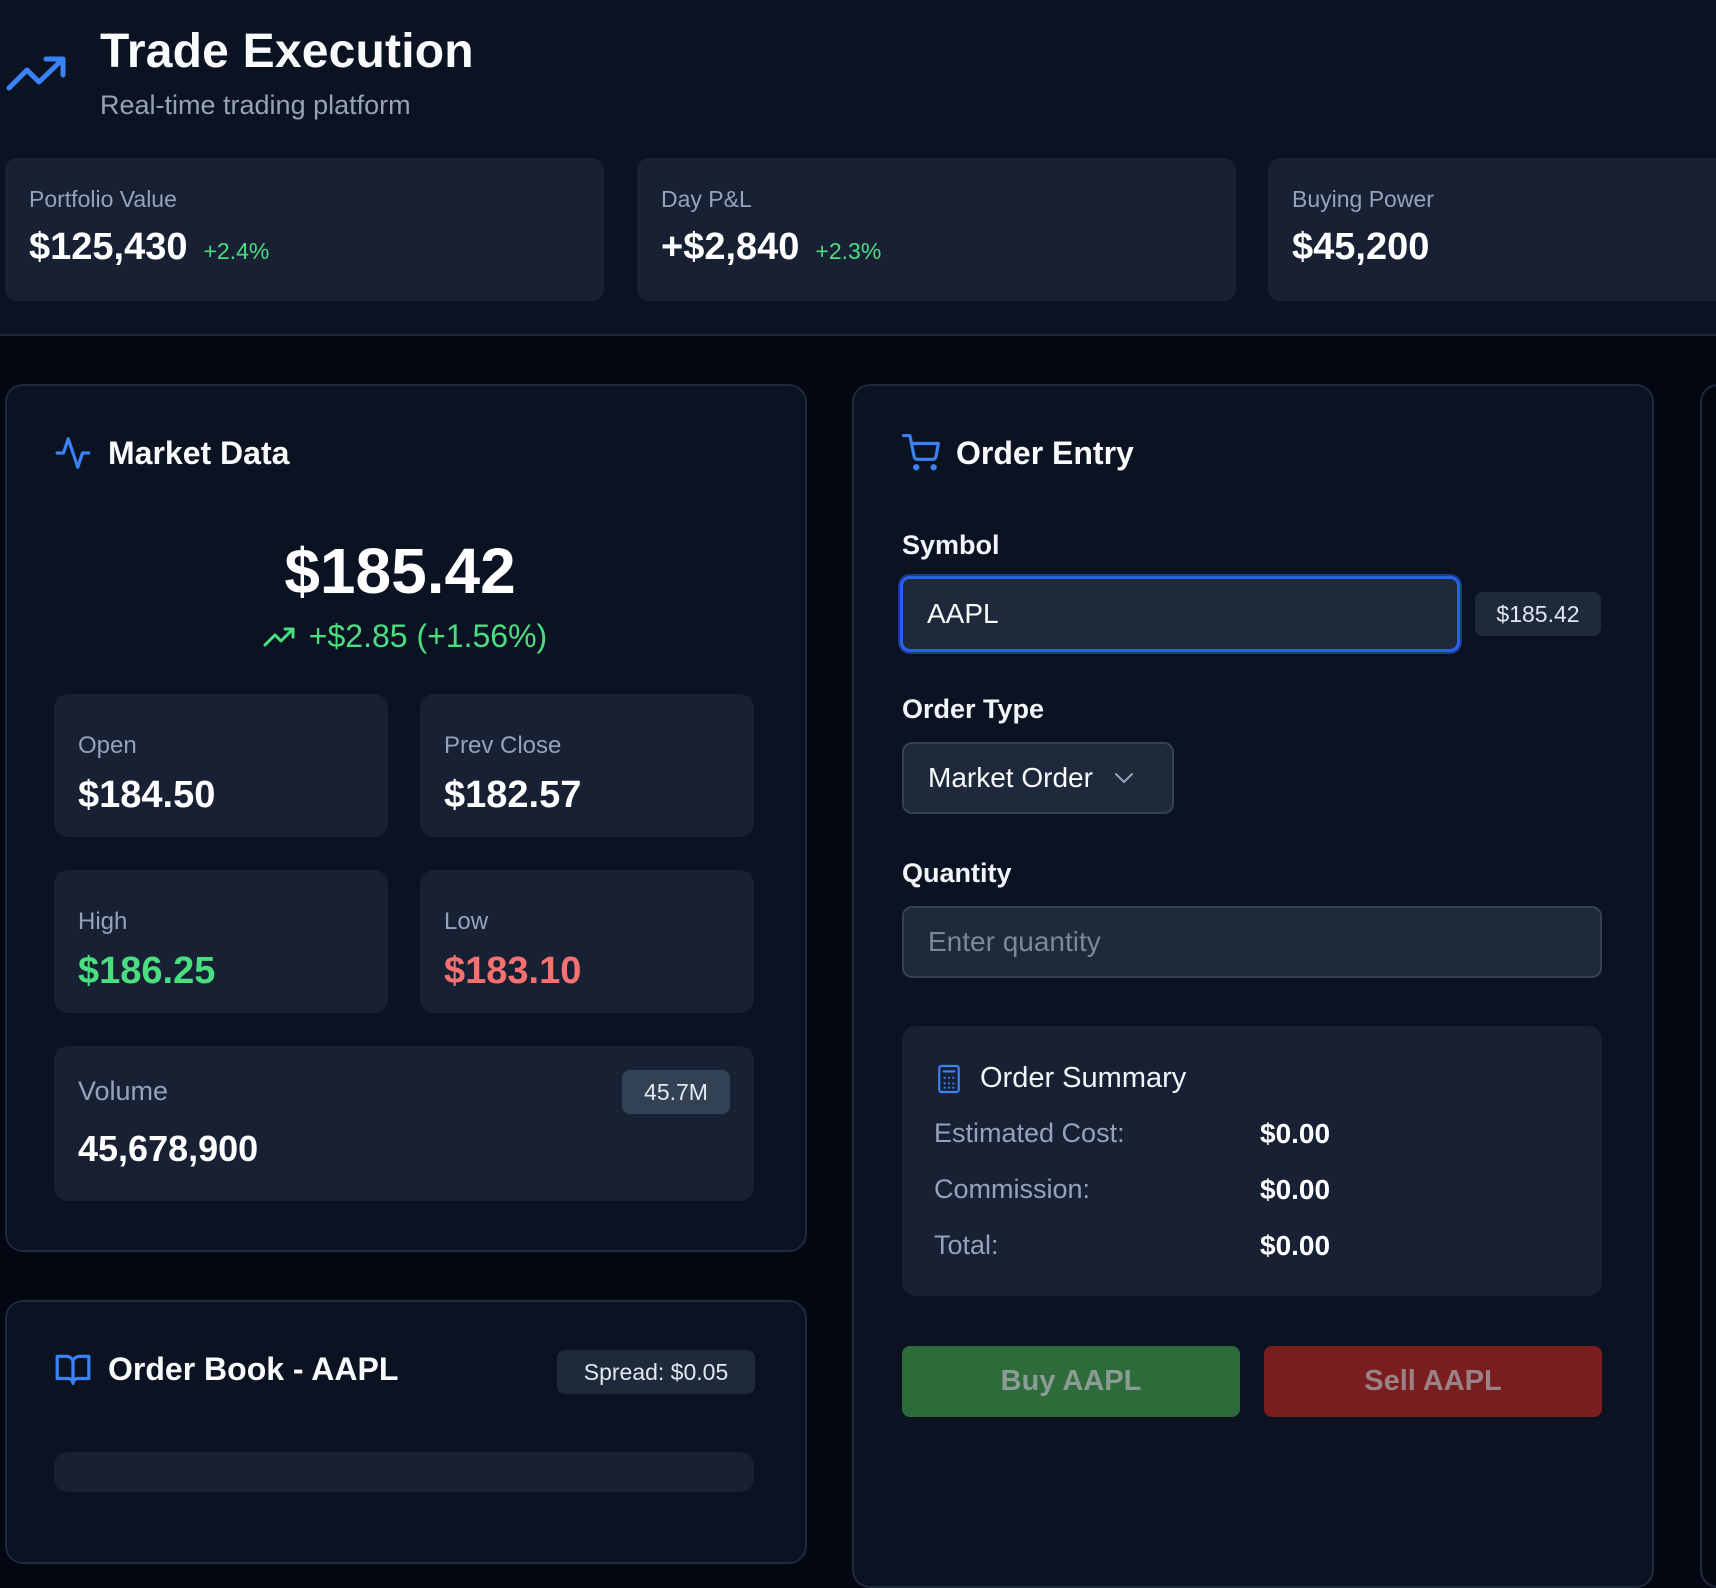 This screenshot has width=1716, height=1588. I want to click on sell-button: Sell AAPL, so click(1433, 1381).